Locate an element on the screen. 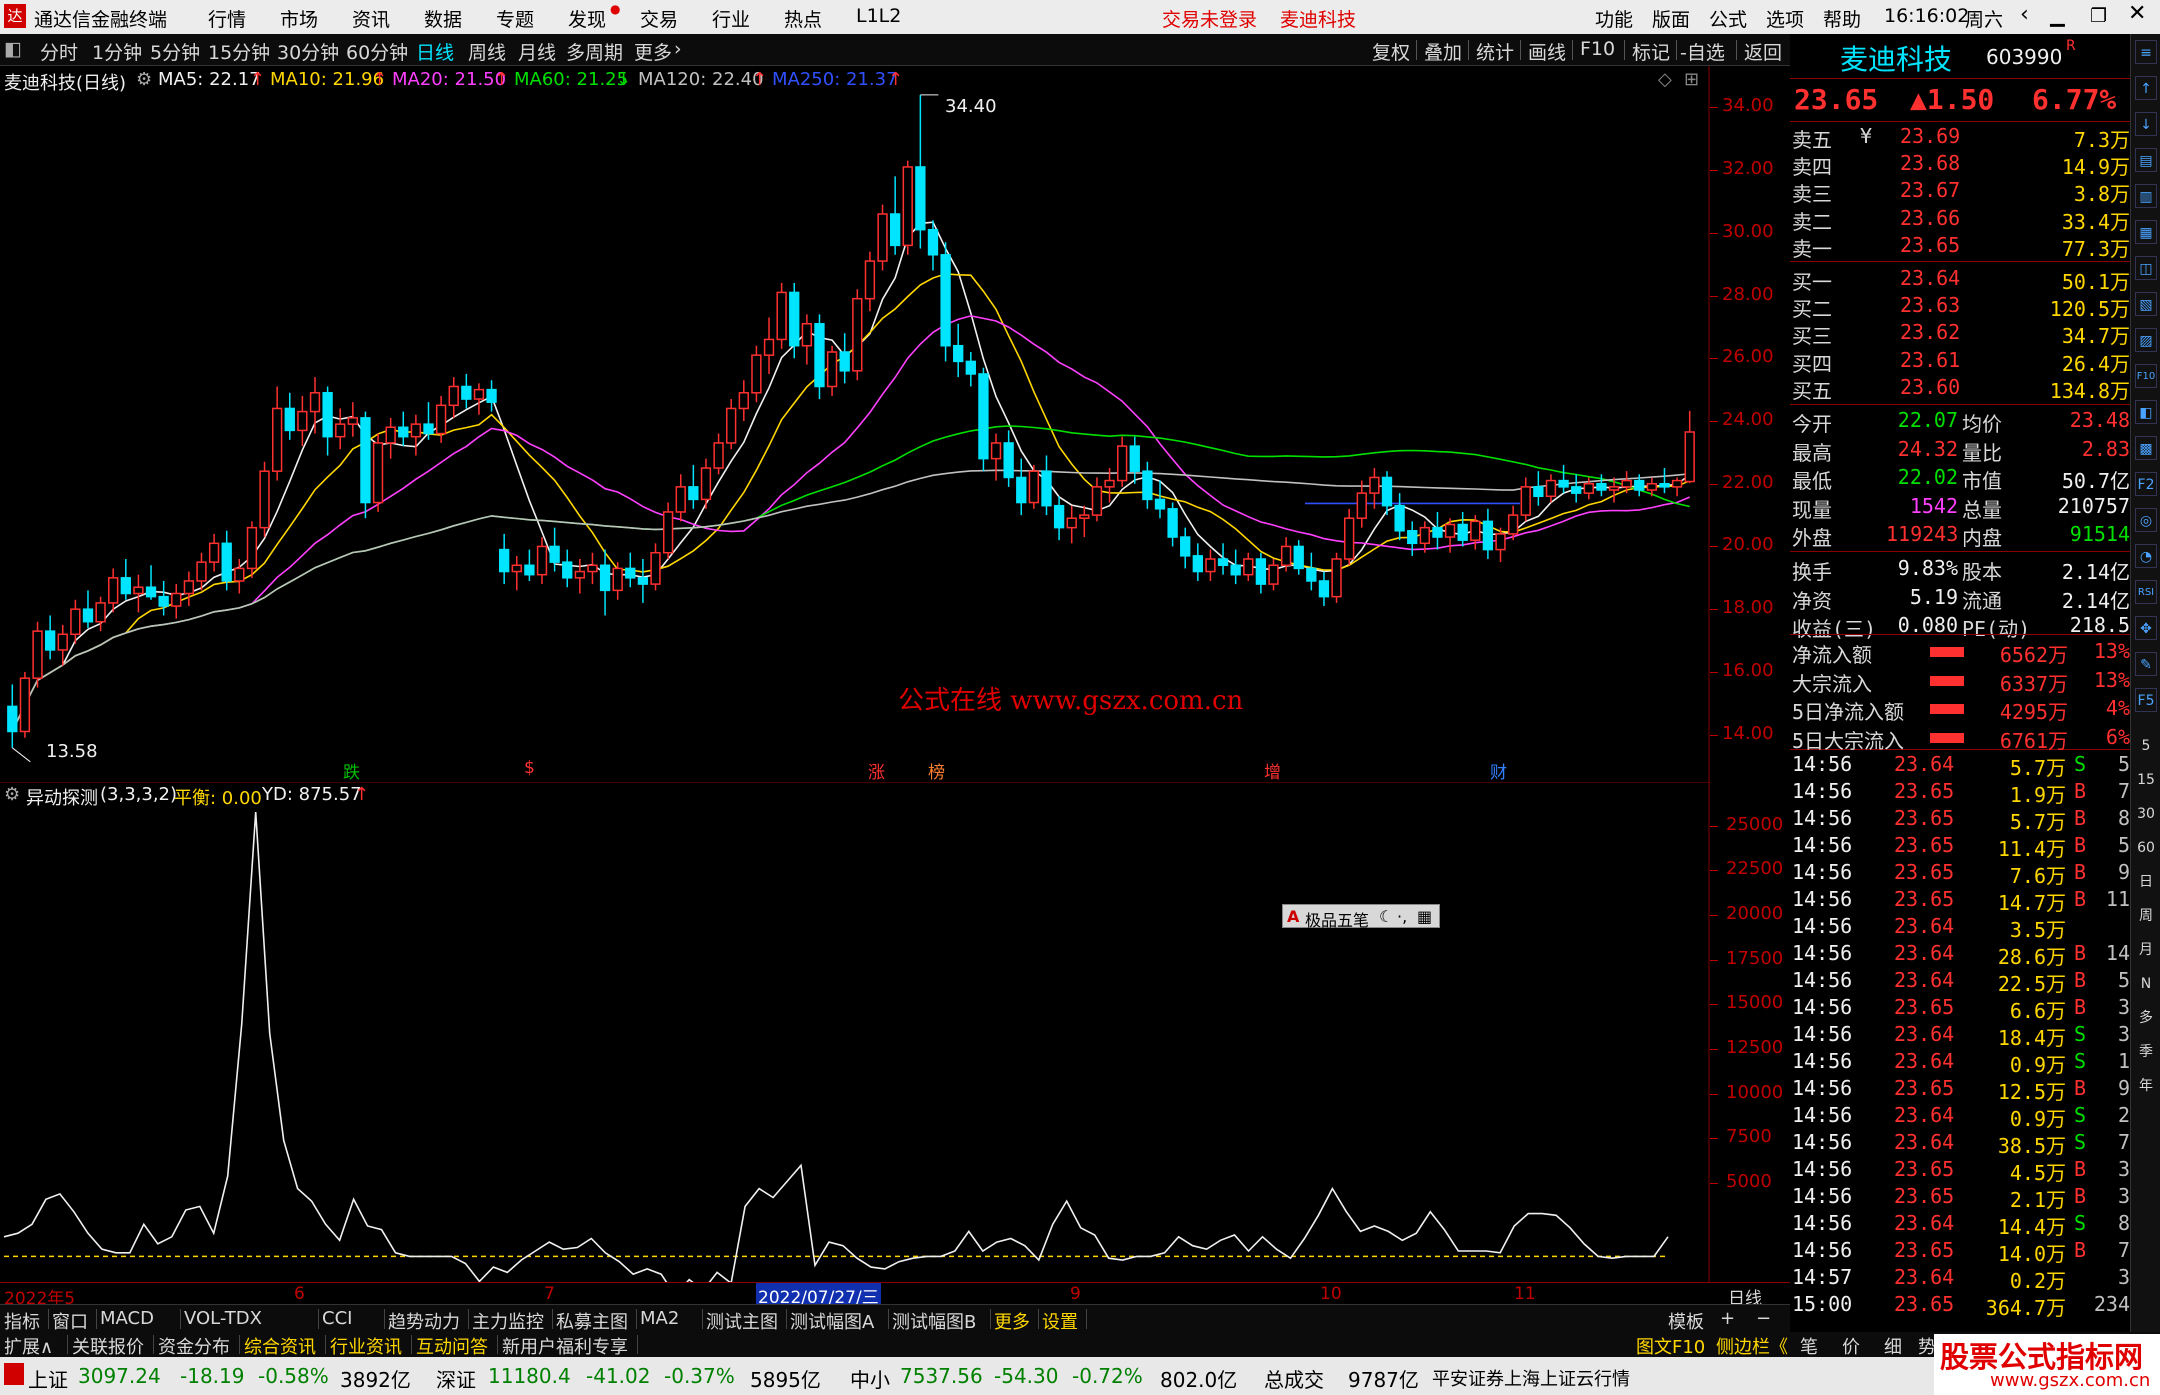 This screenshot has width=2160, height=1395. side-tab-4: 细 is located at coordinates (1893, 1346).